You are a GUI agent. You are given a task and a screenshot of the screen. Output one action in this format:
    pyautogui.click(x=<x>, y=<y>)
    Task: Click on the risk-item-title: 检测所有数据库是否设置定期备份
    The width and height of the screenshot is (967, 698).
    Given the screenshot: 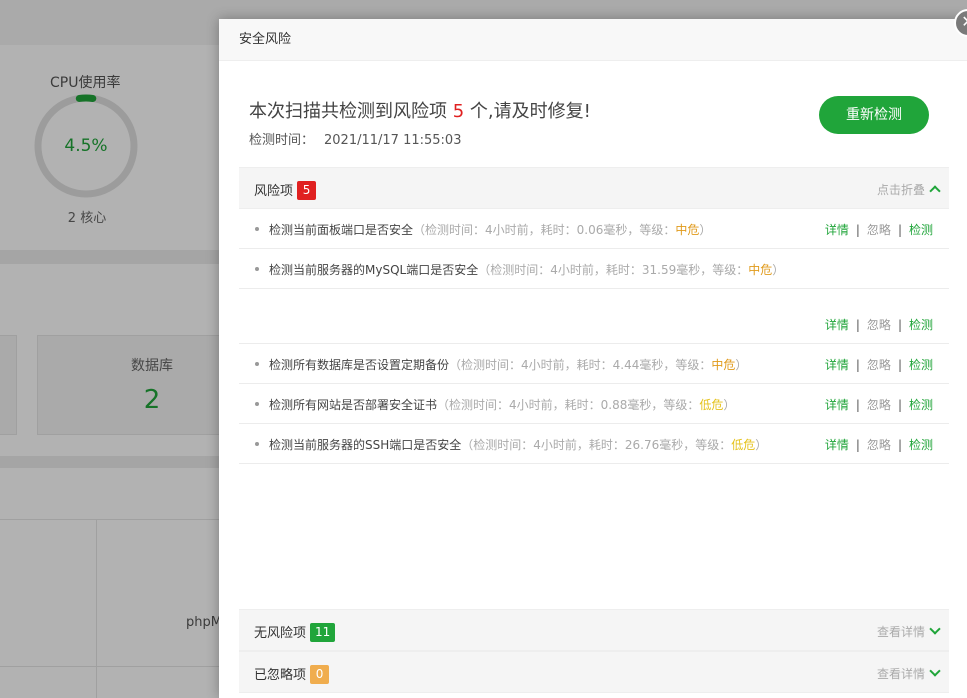 What is the action you would take?
    pyautogui.click(x=359, y=365)
    